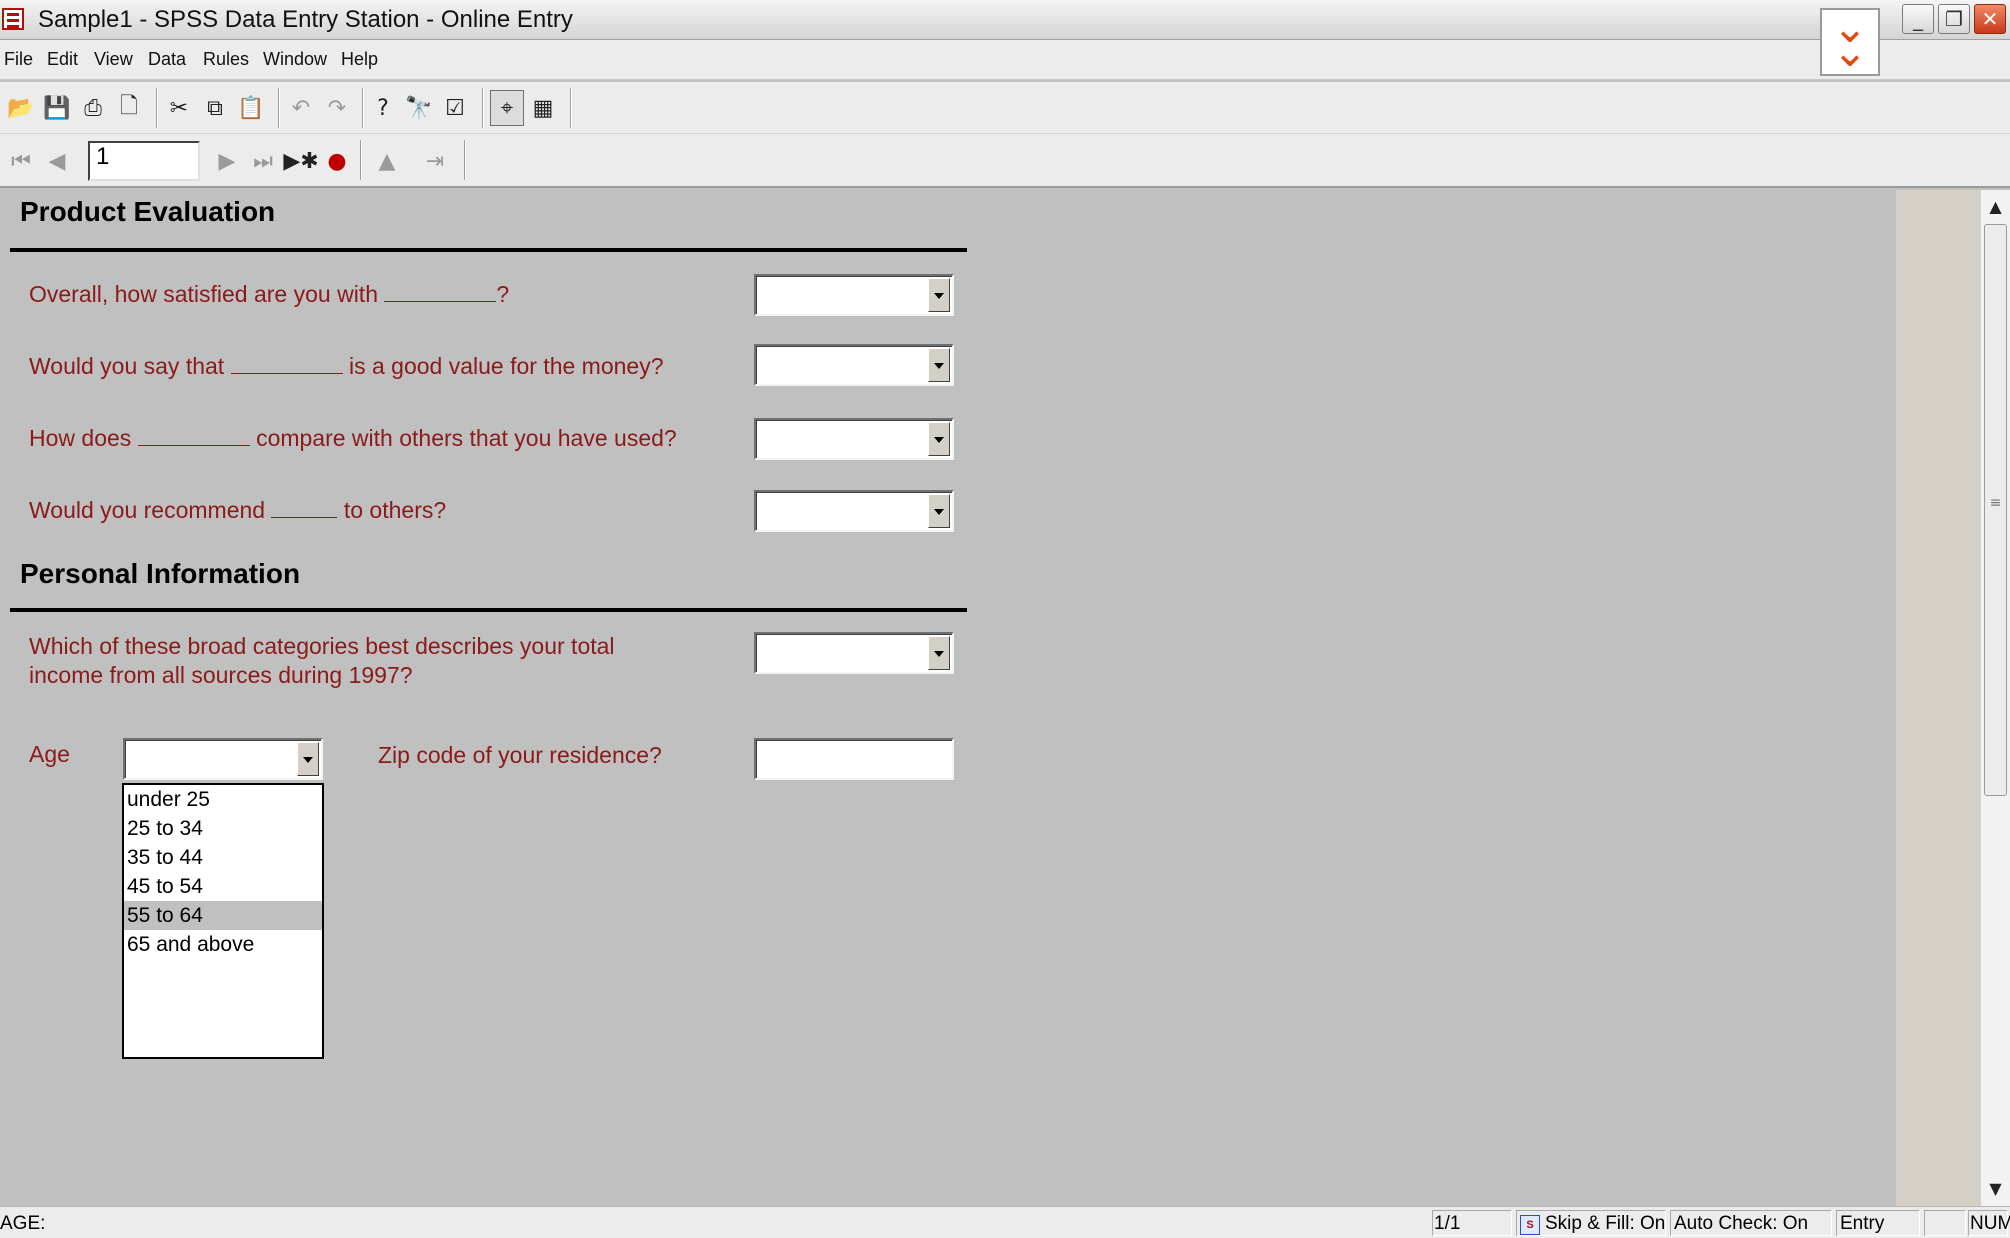 Image resolution: width=2010 pixels, height=1238 pixels. I want to click on skip-icon: ⇥, so click(435, 161).